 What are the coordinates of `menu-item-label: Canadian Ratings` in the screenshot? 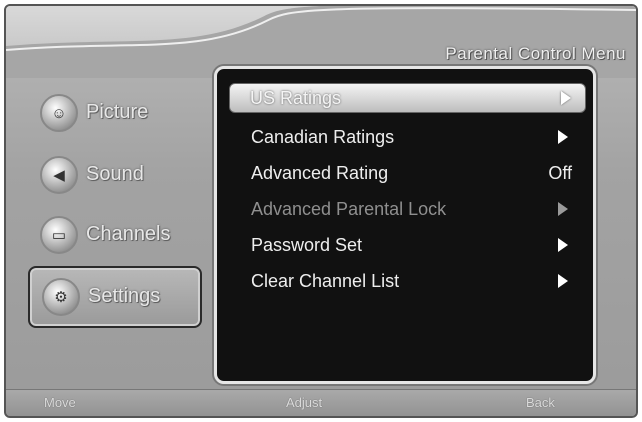 It's located at (323, 137).